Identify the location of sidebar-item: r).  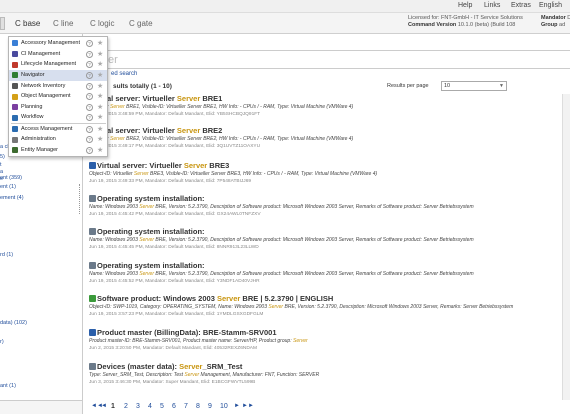
(2, 342).